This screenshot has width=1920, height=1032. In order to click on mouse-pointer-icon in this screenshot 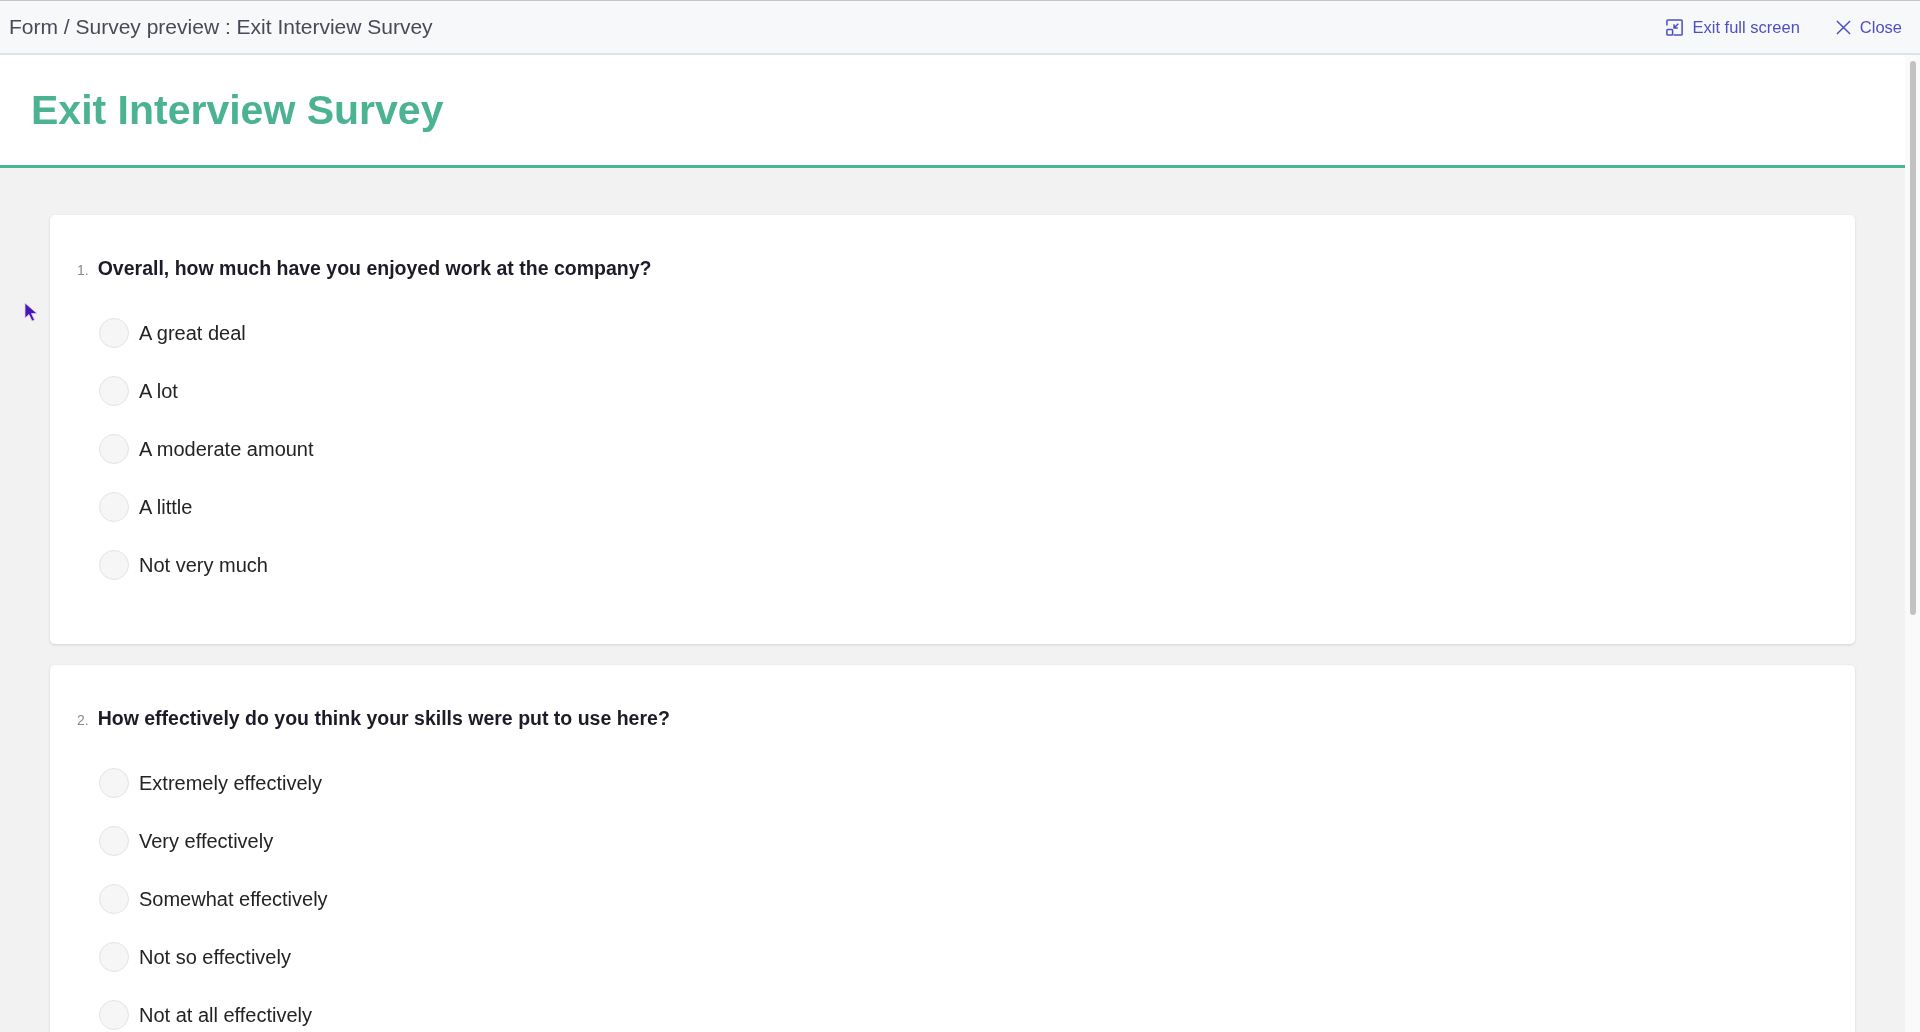, I will do `click(31, 312)`.